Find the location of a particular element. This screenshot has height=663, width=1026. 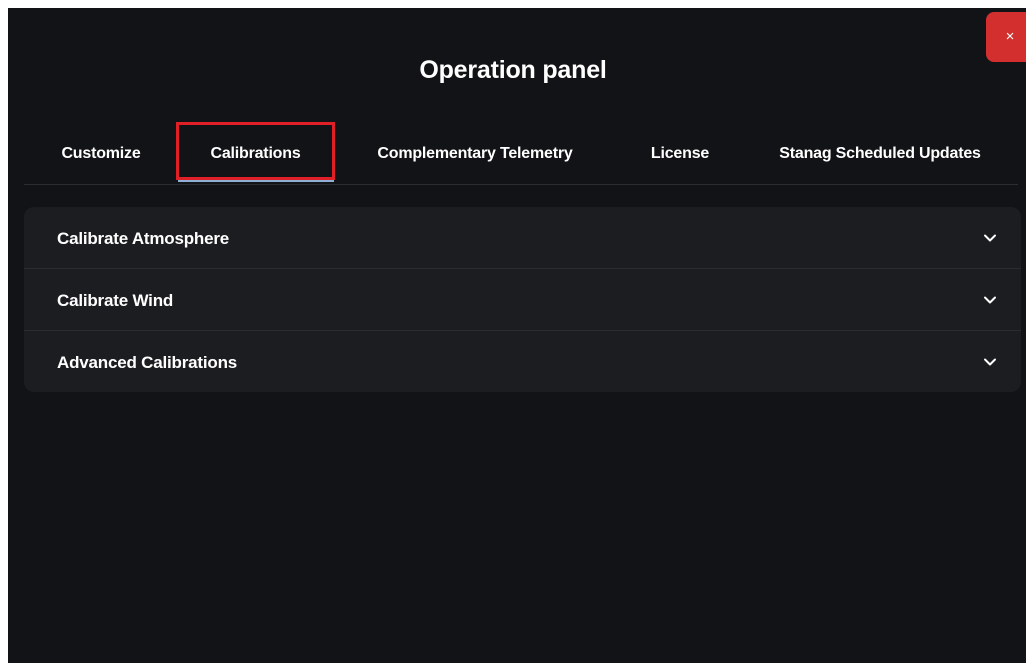

close-button: × is located at coordinates (1006, 37).